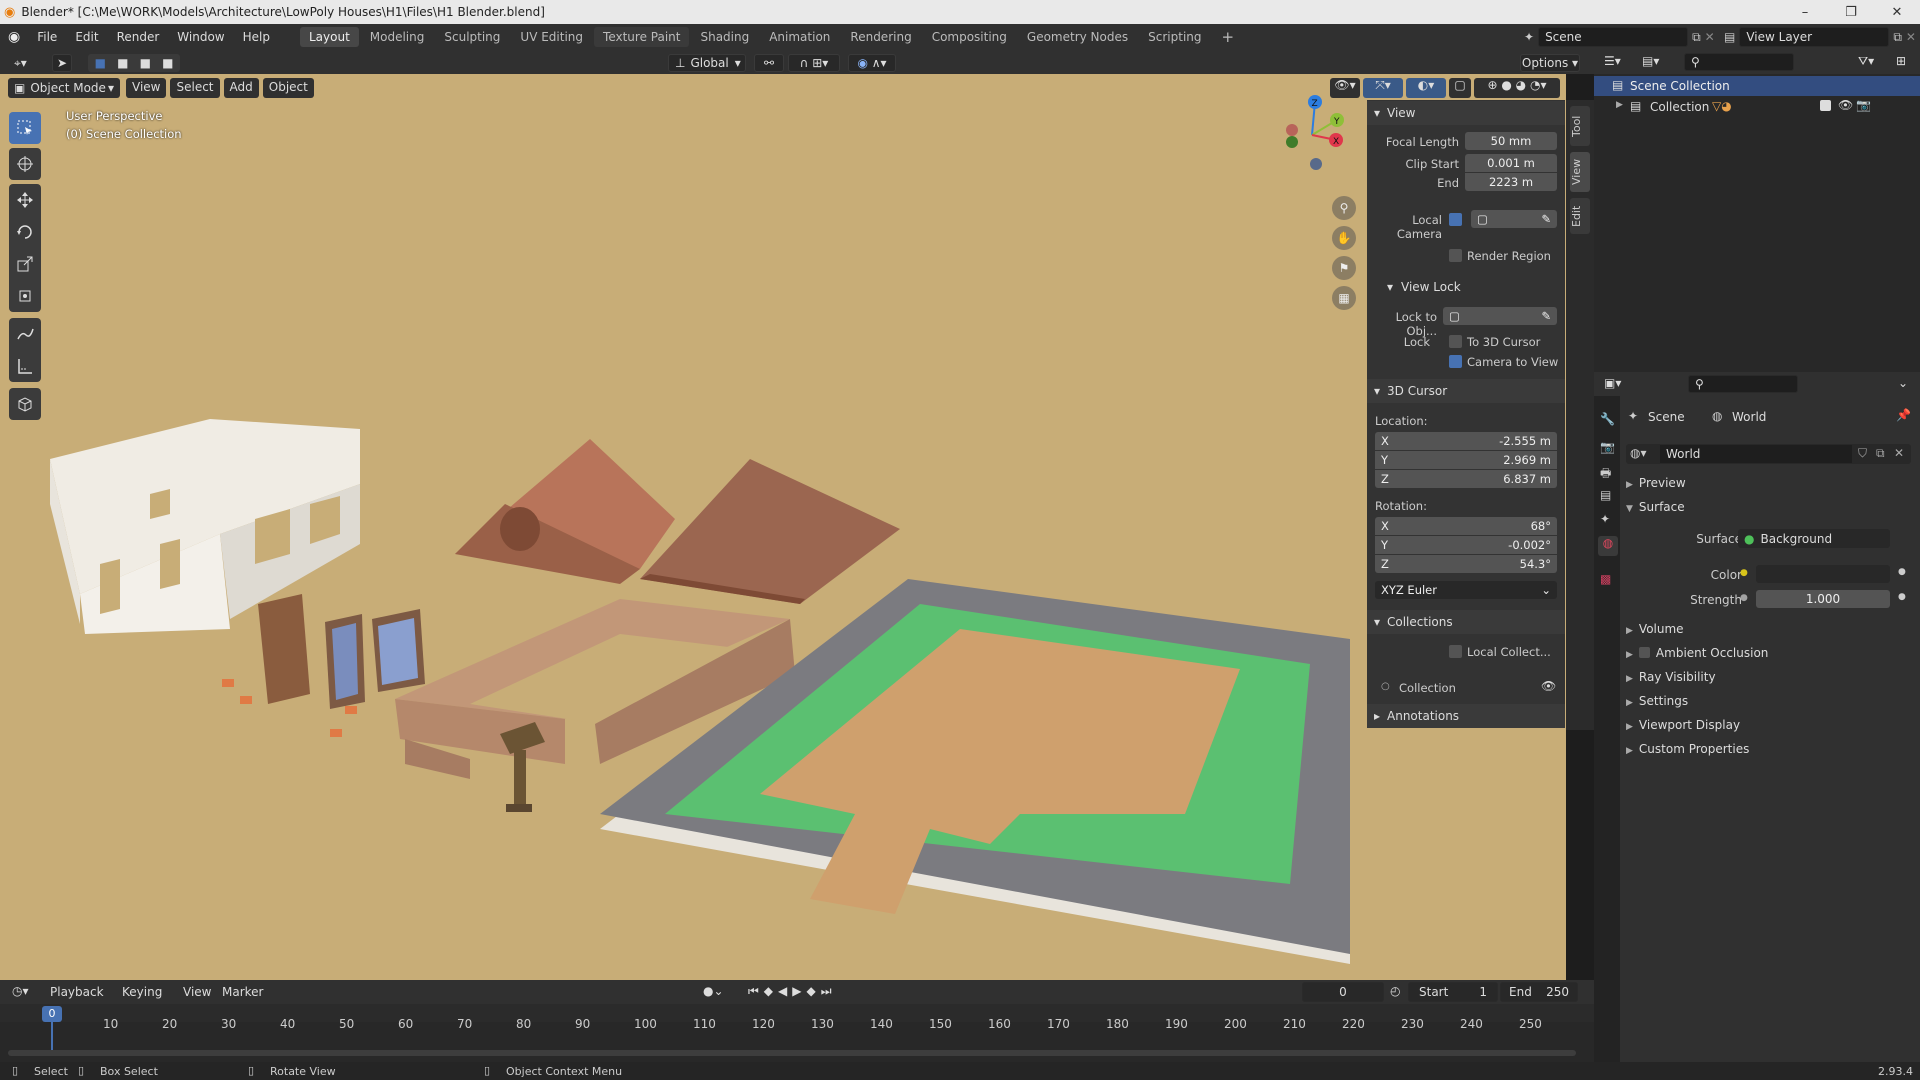  Describe the element at coordinates (146, 88) in the screenshot. I see `viewport-menu-view: View` at that location.